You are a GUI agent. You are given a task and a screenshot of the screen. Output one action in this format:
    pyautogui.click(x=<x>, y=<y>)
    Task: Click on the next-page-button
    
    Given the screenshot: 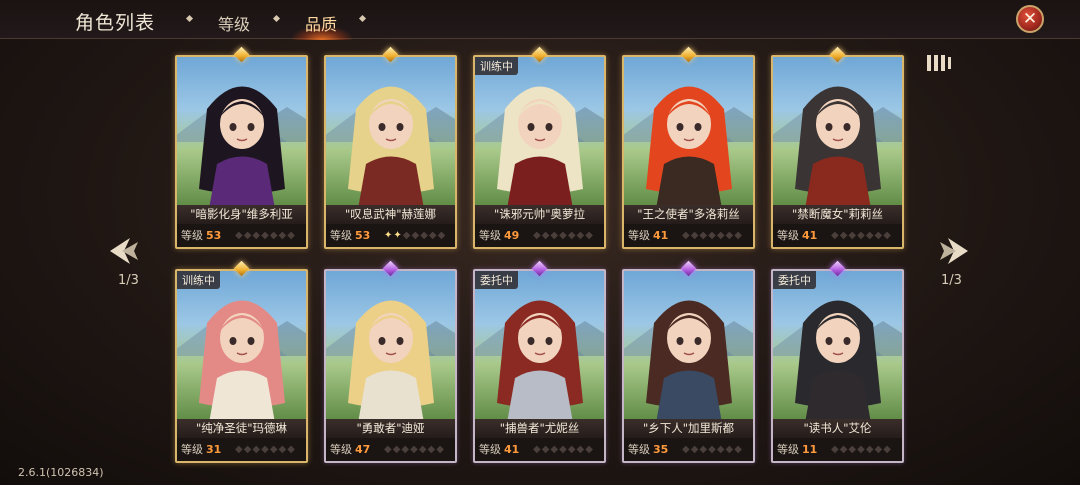 What is the action you would take?
    pyautogui.click(x=953, y=251)
    